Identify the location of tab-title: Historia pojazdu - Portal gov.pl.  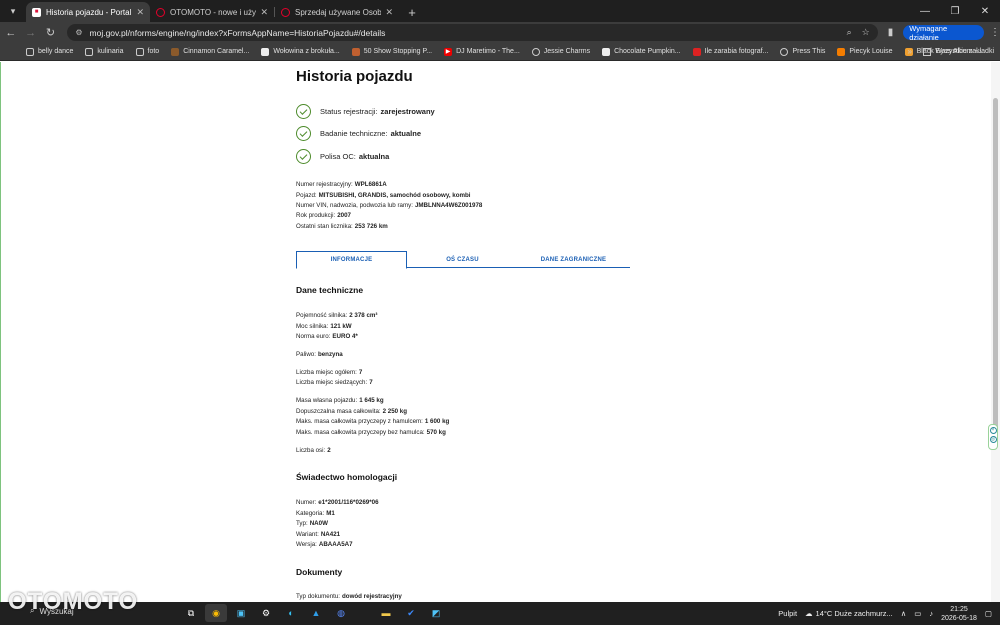
(89, 12).